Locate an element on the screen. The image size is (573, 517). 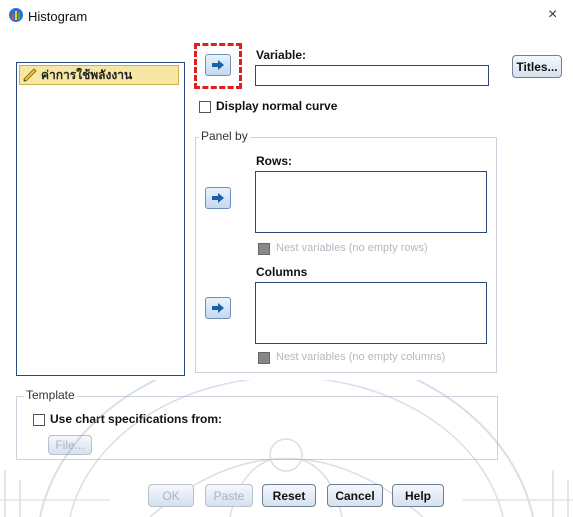
move-to-rows-button is located at coordinates (218, 198).